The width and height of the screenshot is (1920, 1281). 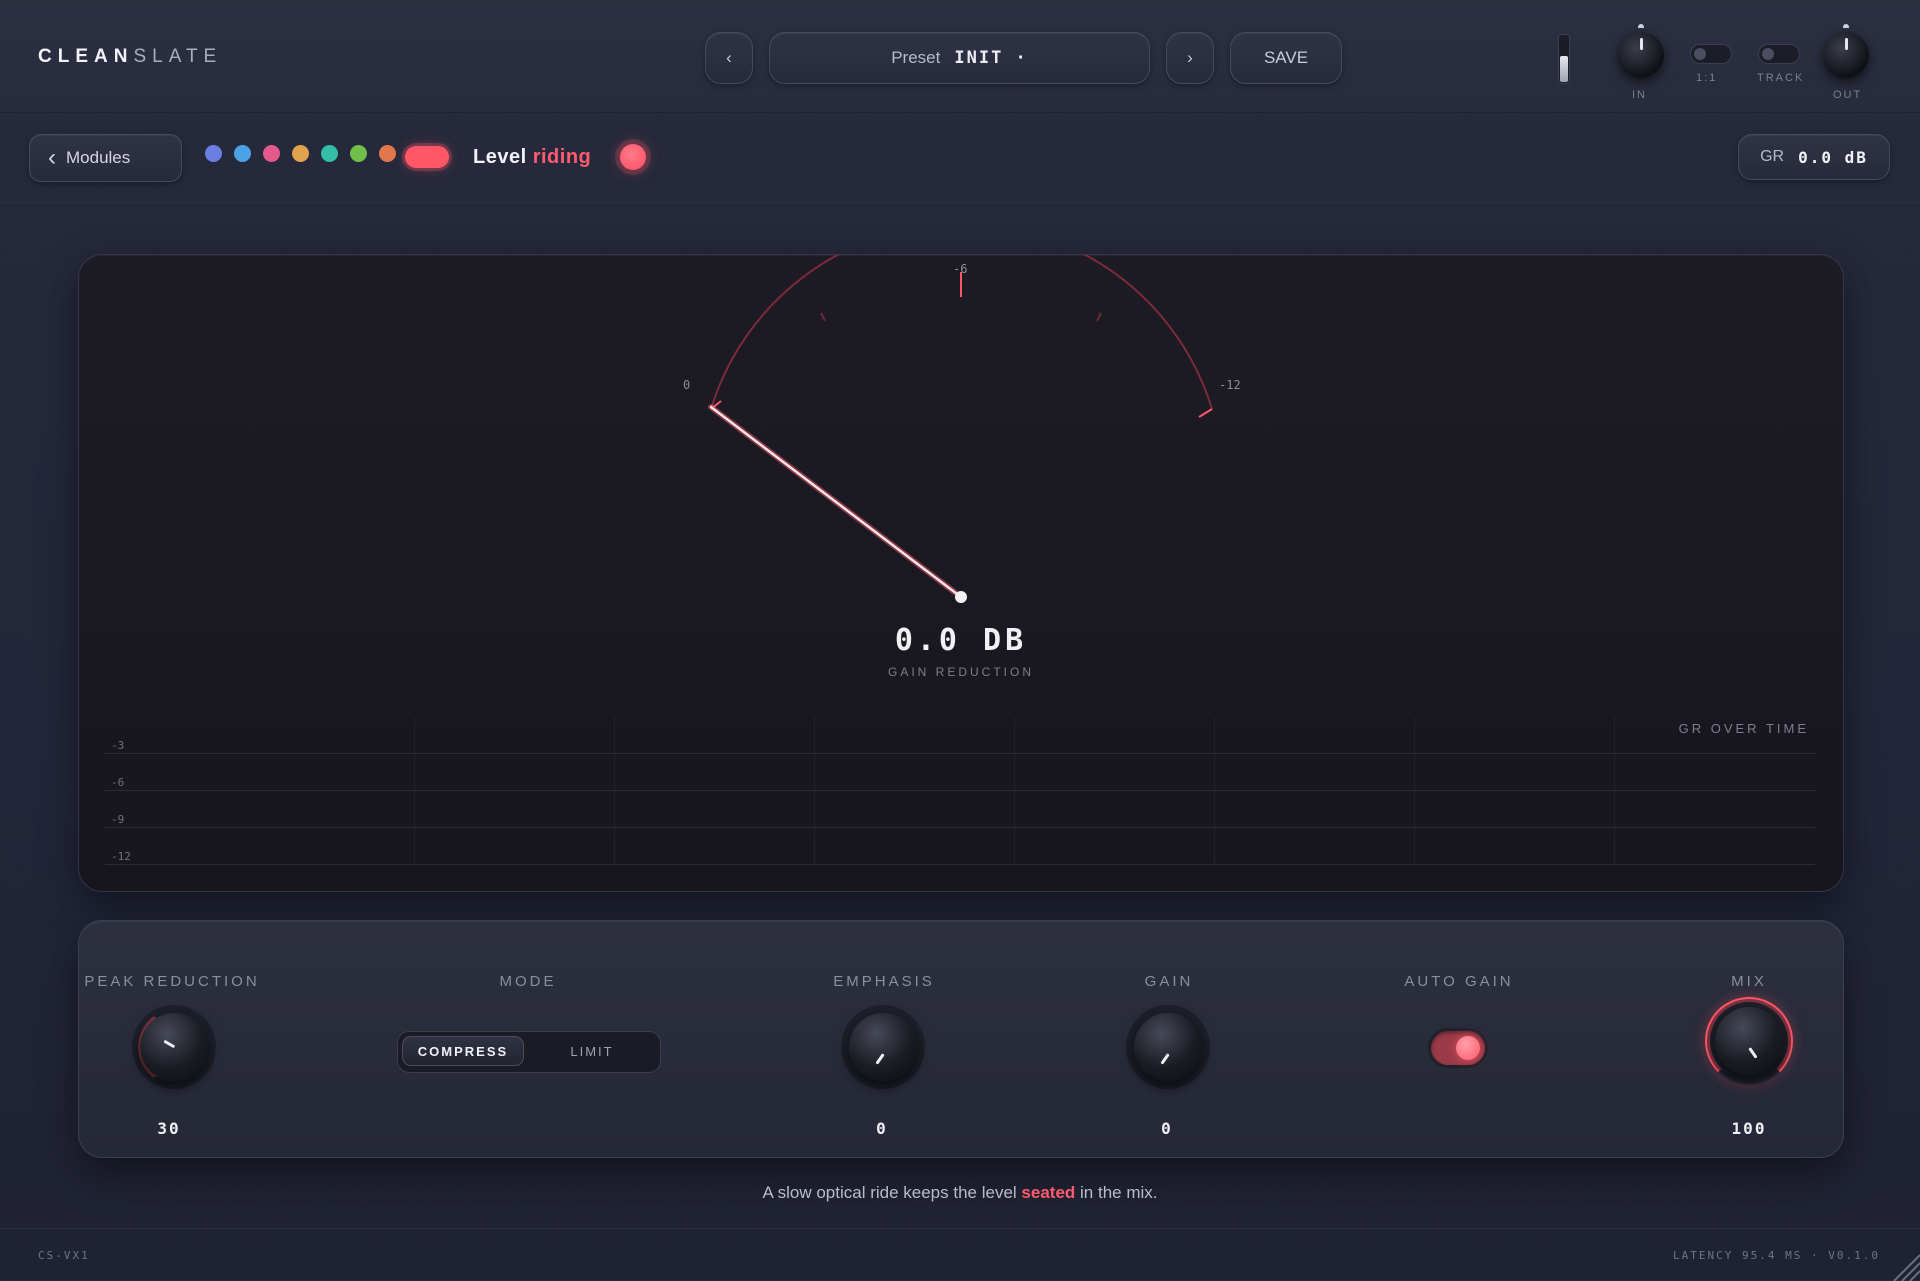 What do you see at coordinates (883, 1047) in the screenshot?
I see `emphasis-knob` at bounding box center [883, 1047].